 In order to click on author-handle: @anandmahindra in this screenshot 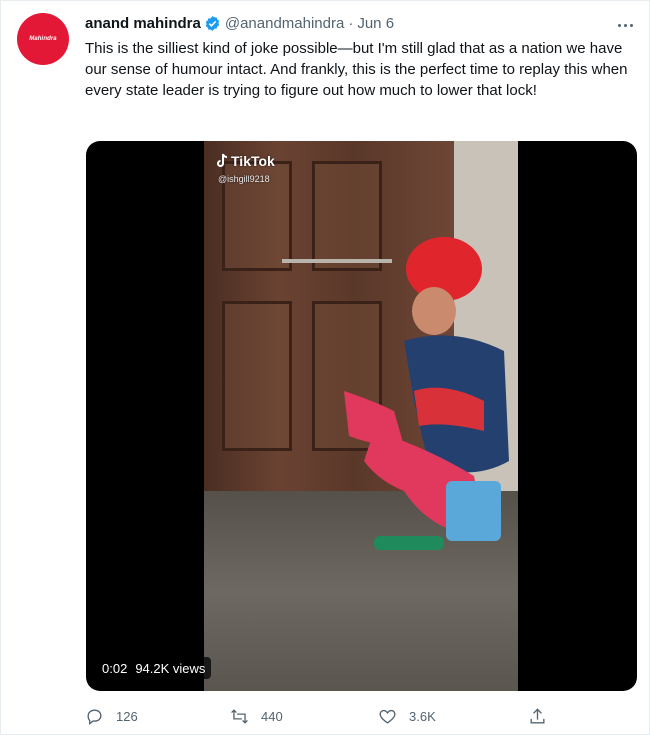, I will do `click(284, 23)`.